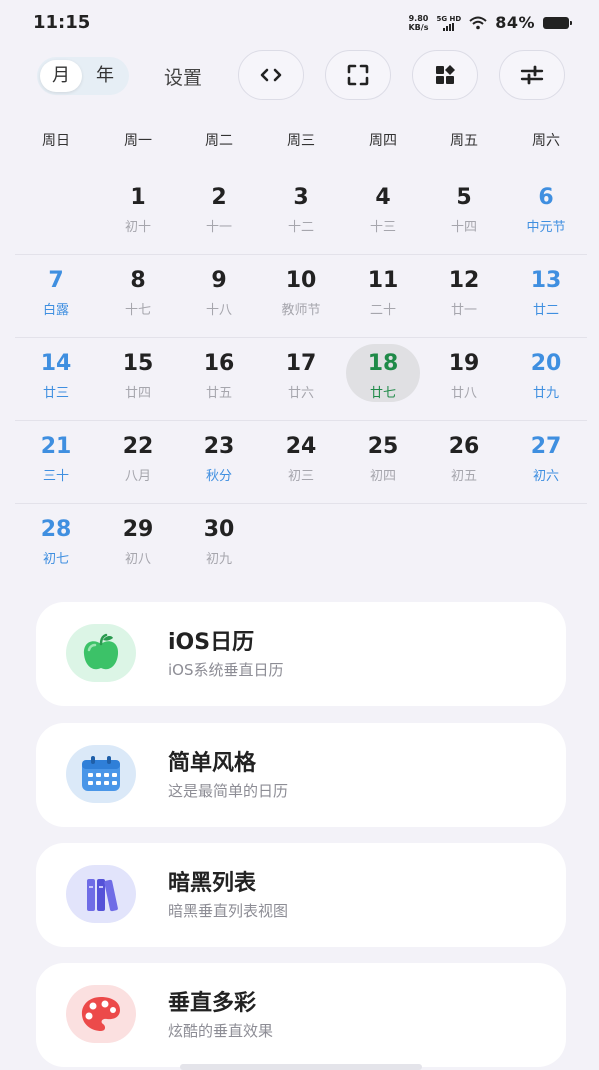 Image resolution: width=599 pixels, height=1070 pixels. What do you see at coordinates (55, 393) in the screenshot?
I see `lunar-date: 廿三` at bounding box center [55, 393].